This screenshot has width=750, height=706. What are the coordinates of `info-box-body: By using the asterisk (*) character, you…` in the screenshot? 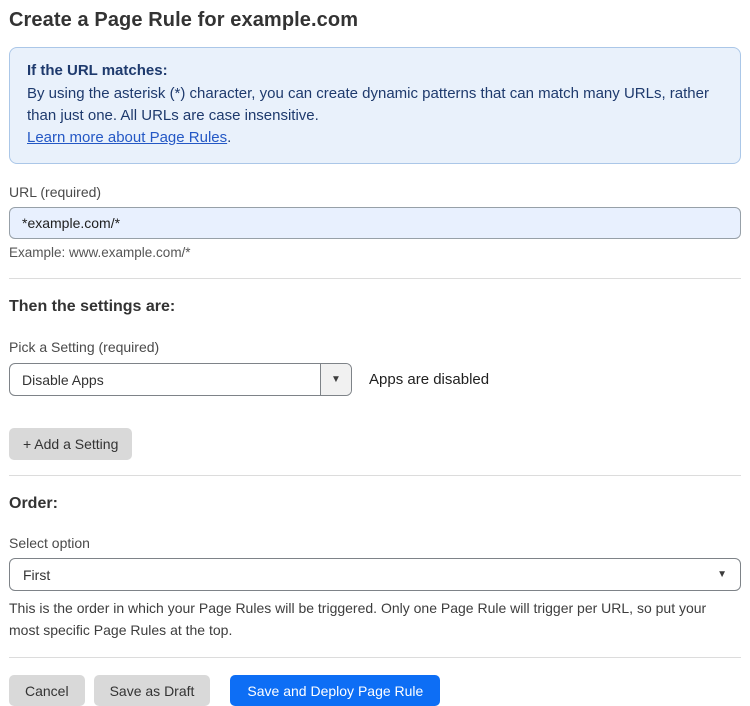 It's located at (368, 104).